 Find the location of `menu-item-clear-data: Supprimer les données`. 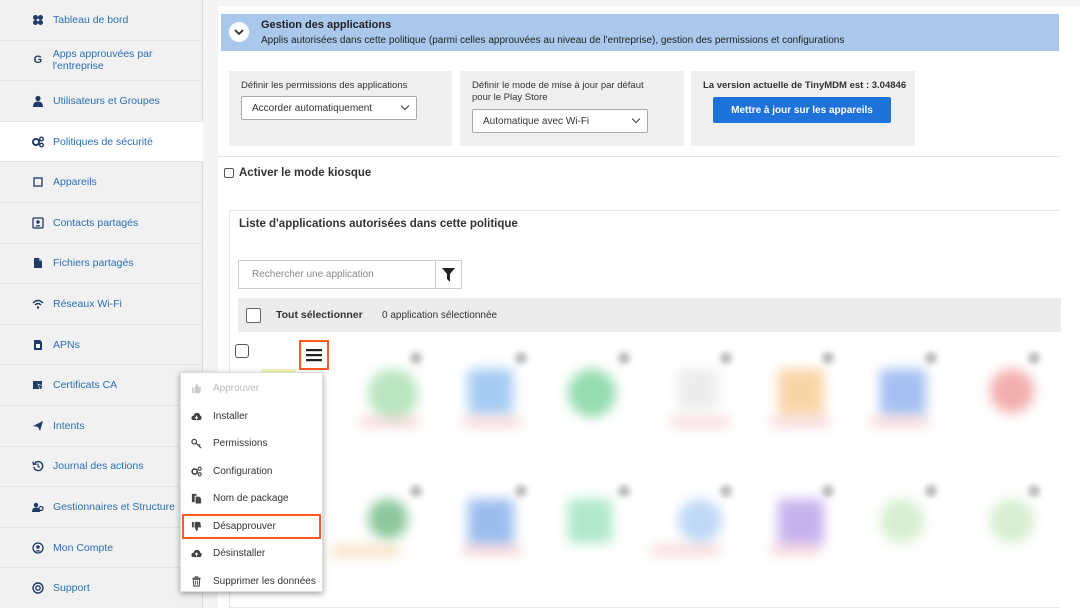

menu-item-clear-data: Supprimer les données is located at coordinates (251, 582).